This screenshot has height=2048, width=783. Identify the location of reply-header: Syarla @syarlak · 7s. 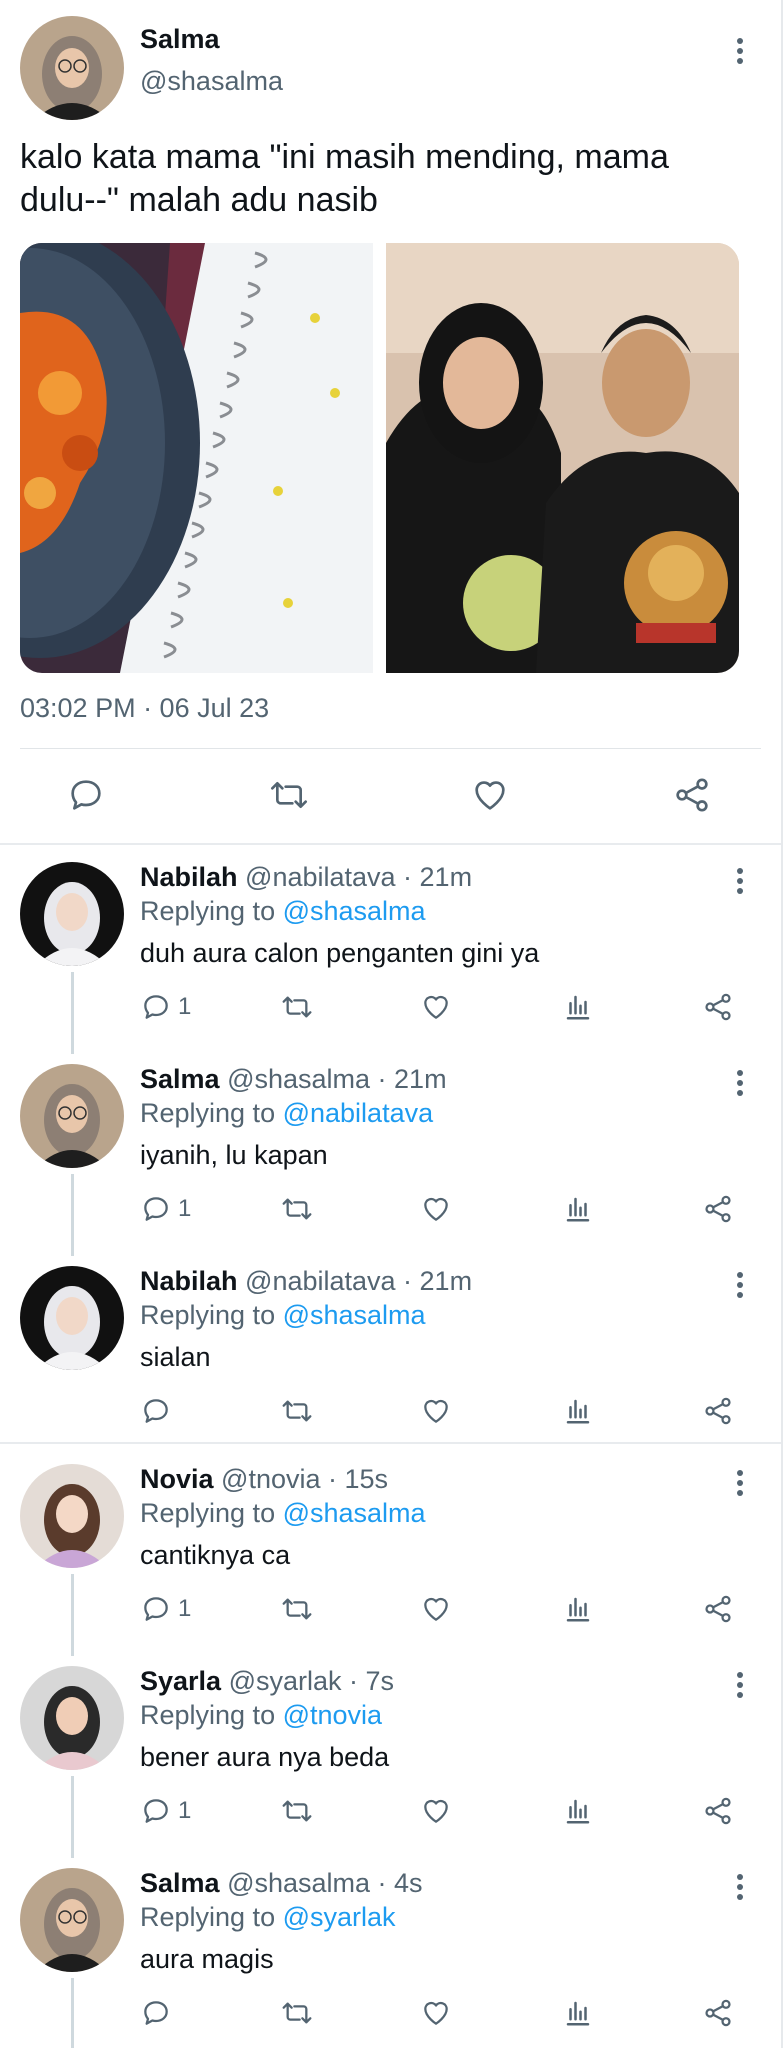
(267, 1681).